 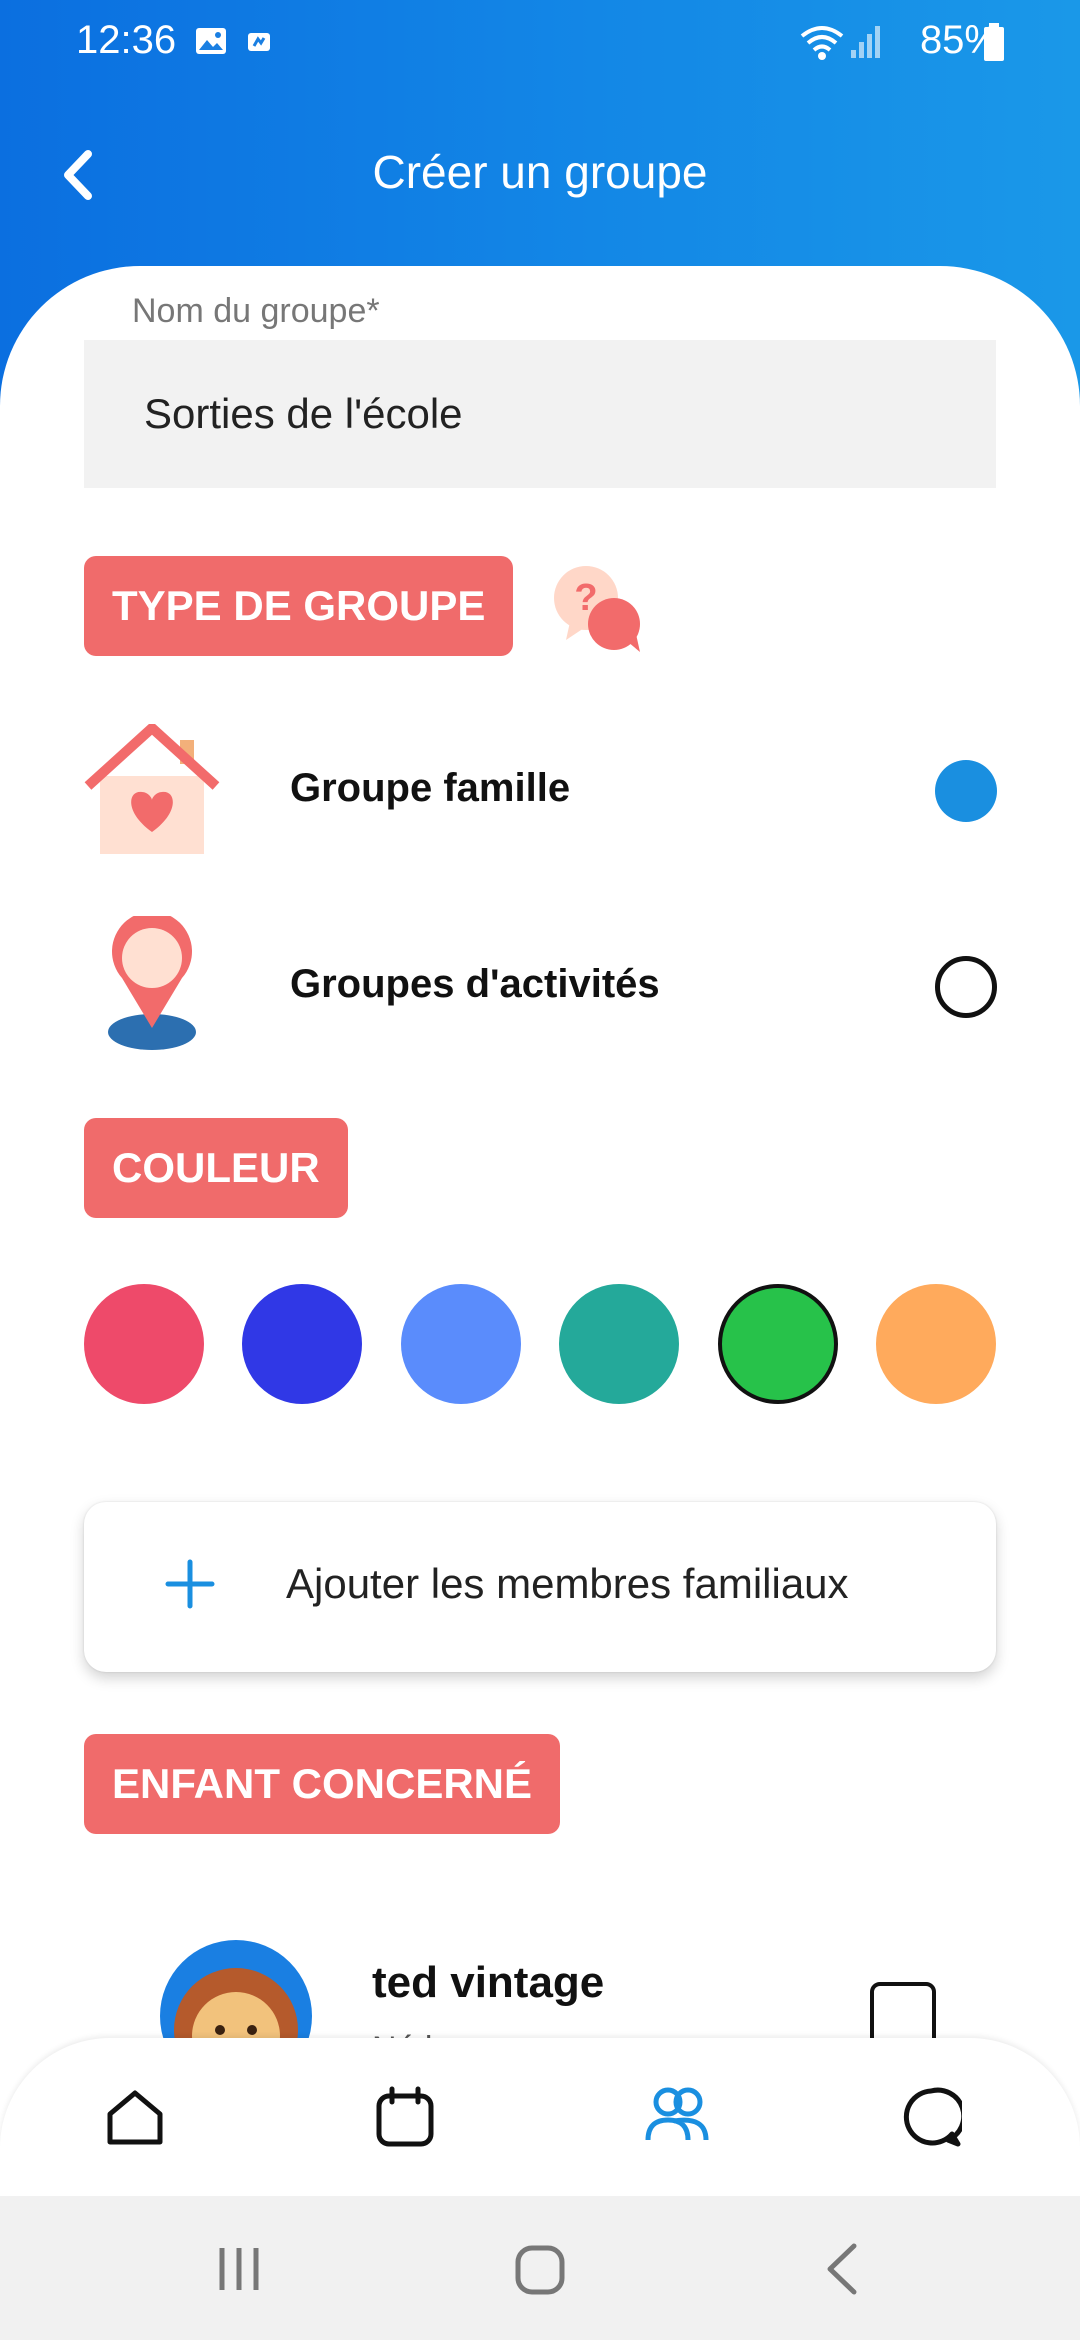 What do you see at coordinates (152, 983) in the screenshot?
I see `location-pin-icon` at bounding box center [152, 983].